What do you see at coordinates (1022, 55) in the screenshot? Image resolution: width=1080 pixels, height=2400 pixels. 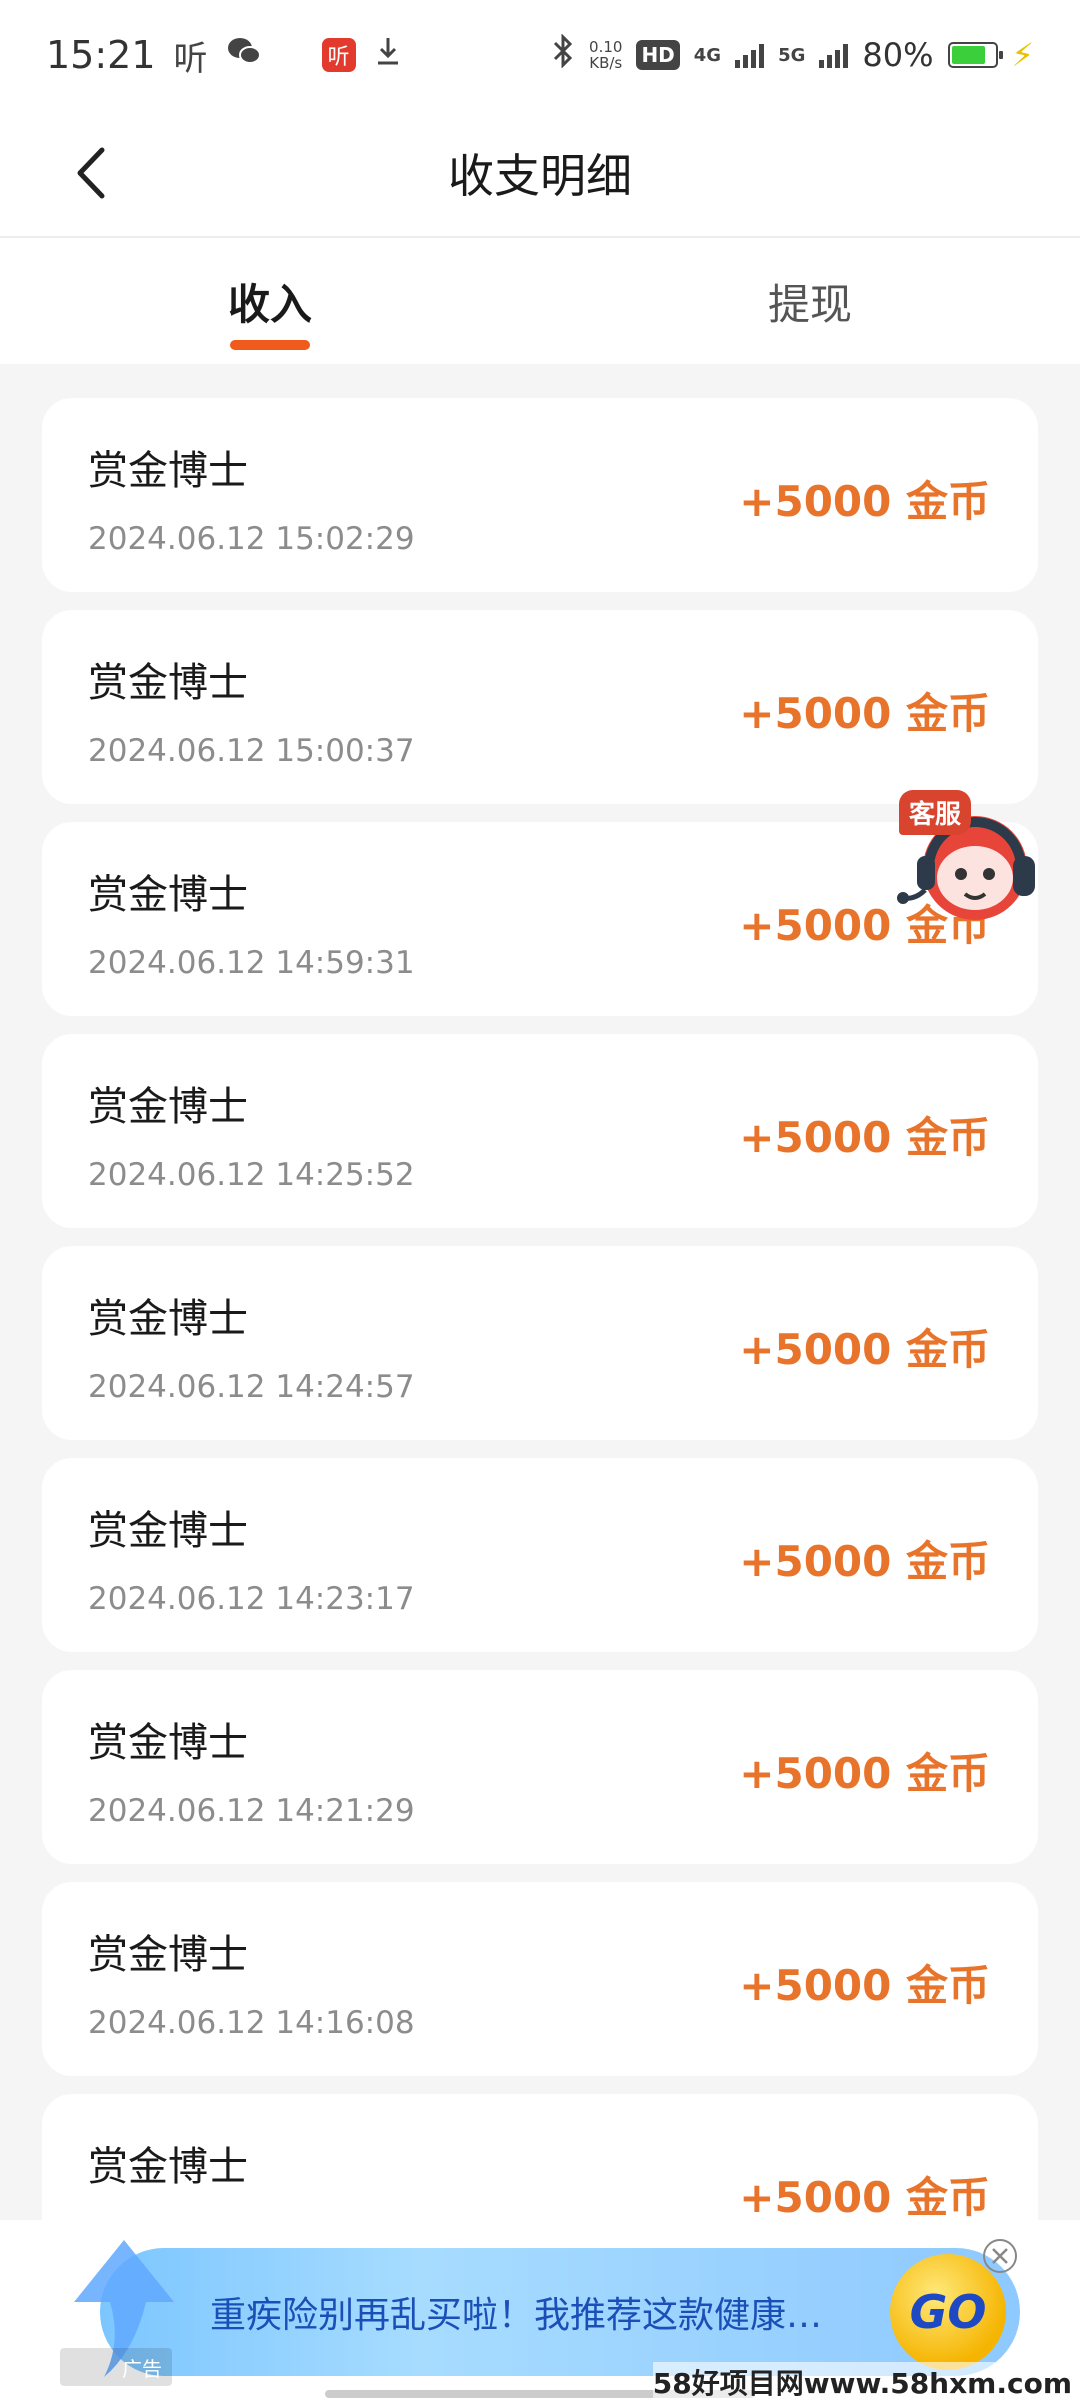 I see `charging-icon: ⚡` at bounding box center [1022, 55].